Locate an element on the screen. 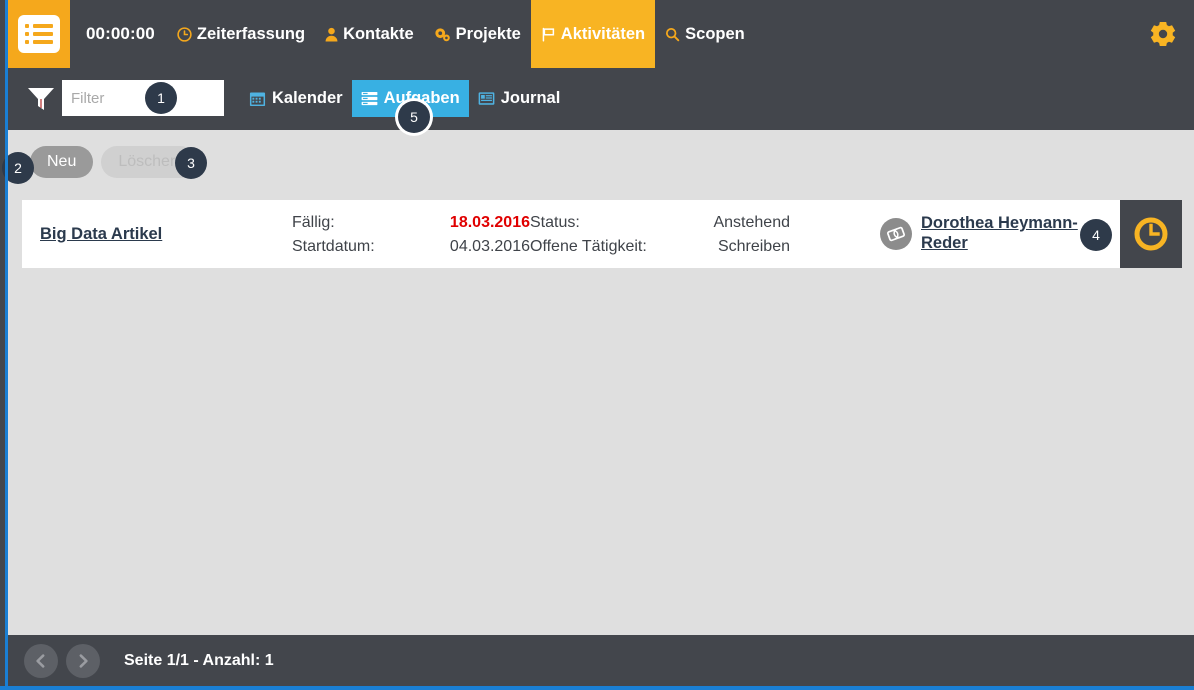  chevron-left-icon is located at coordinates (40, 660).